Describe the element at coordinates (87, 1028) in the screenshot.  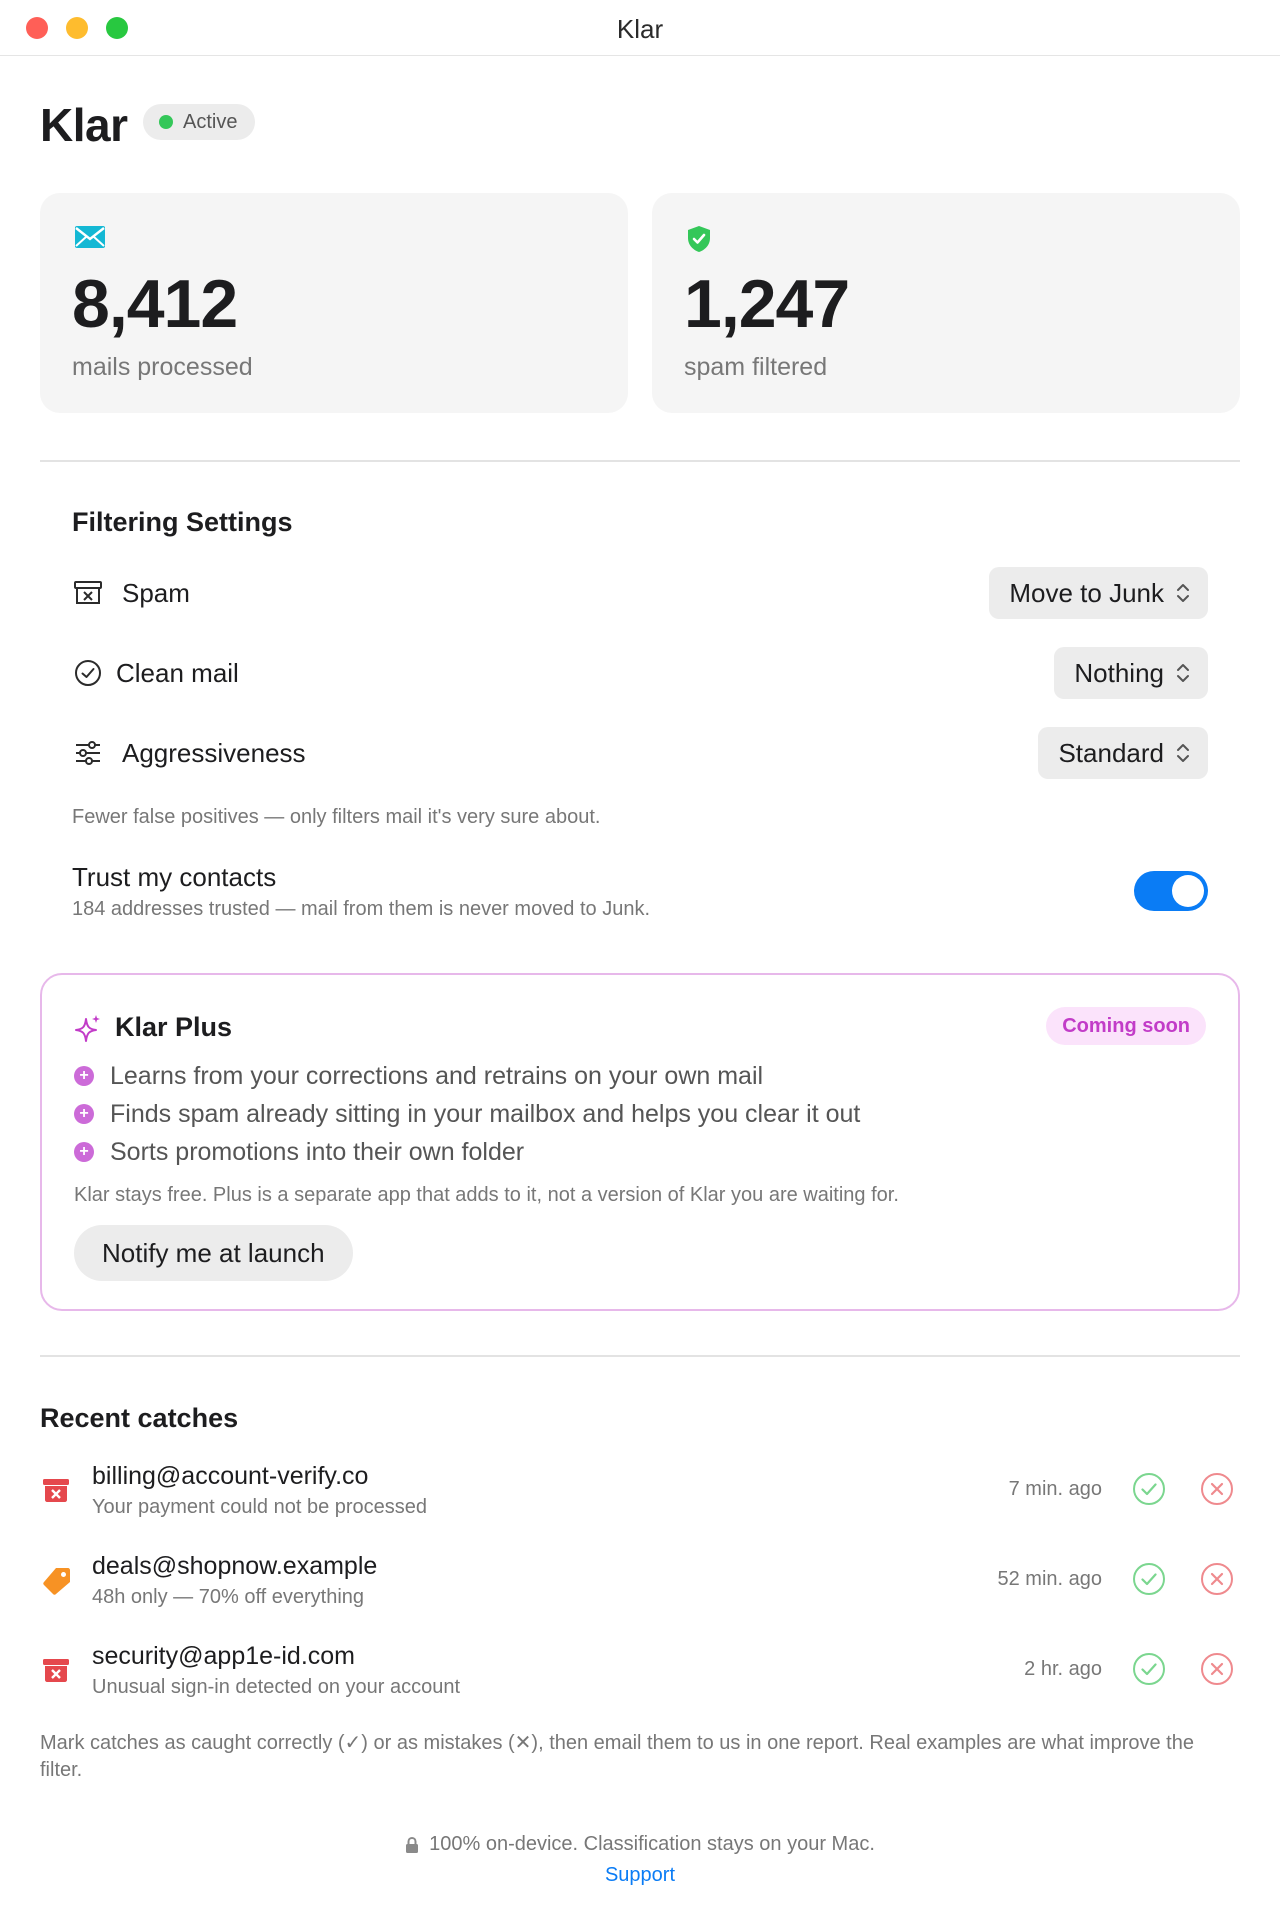
I see `sparkles-icon` at that location.